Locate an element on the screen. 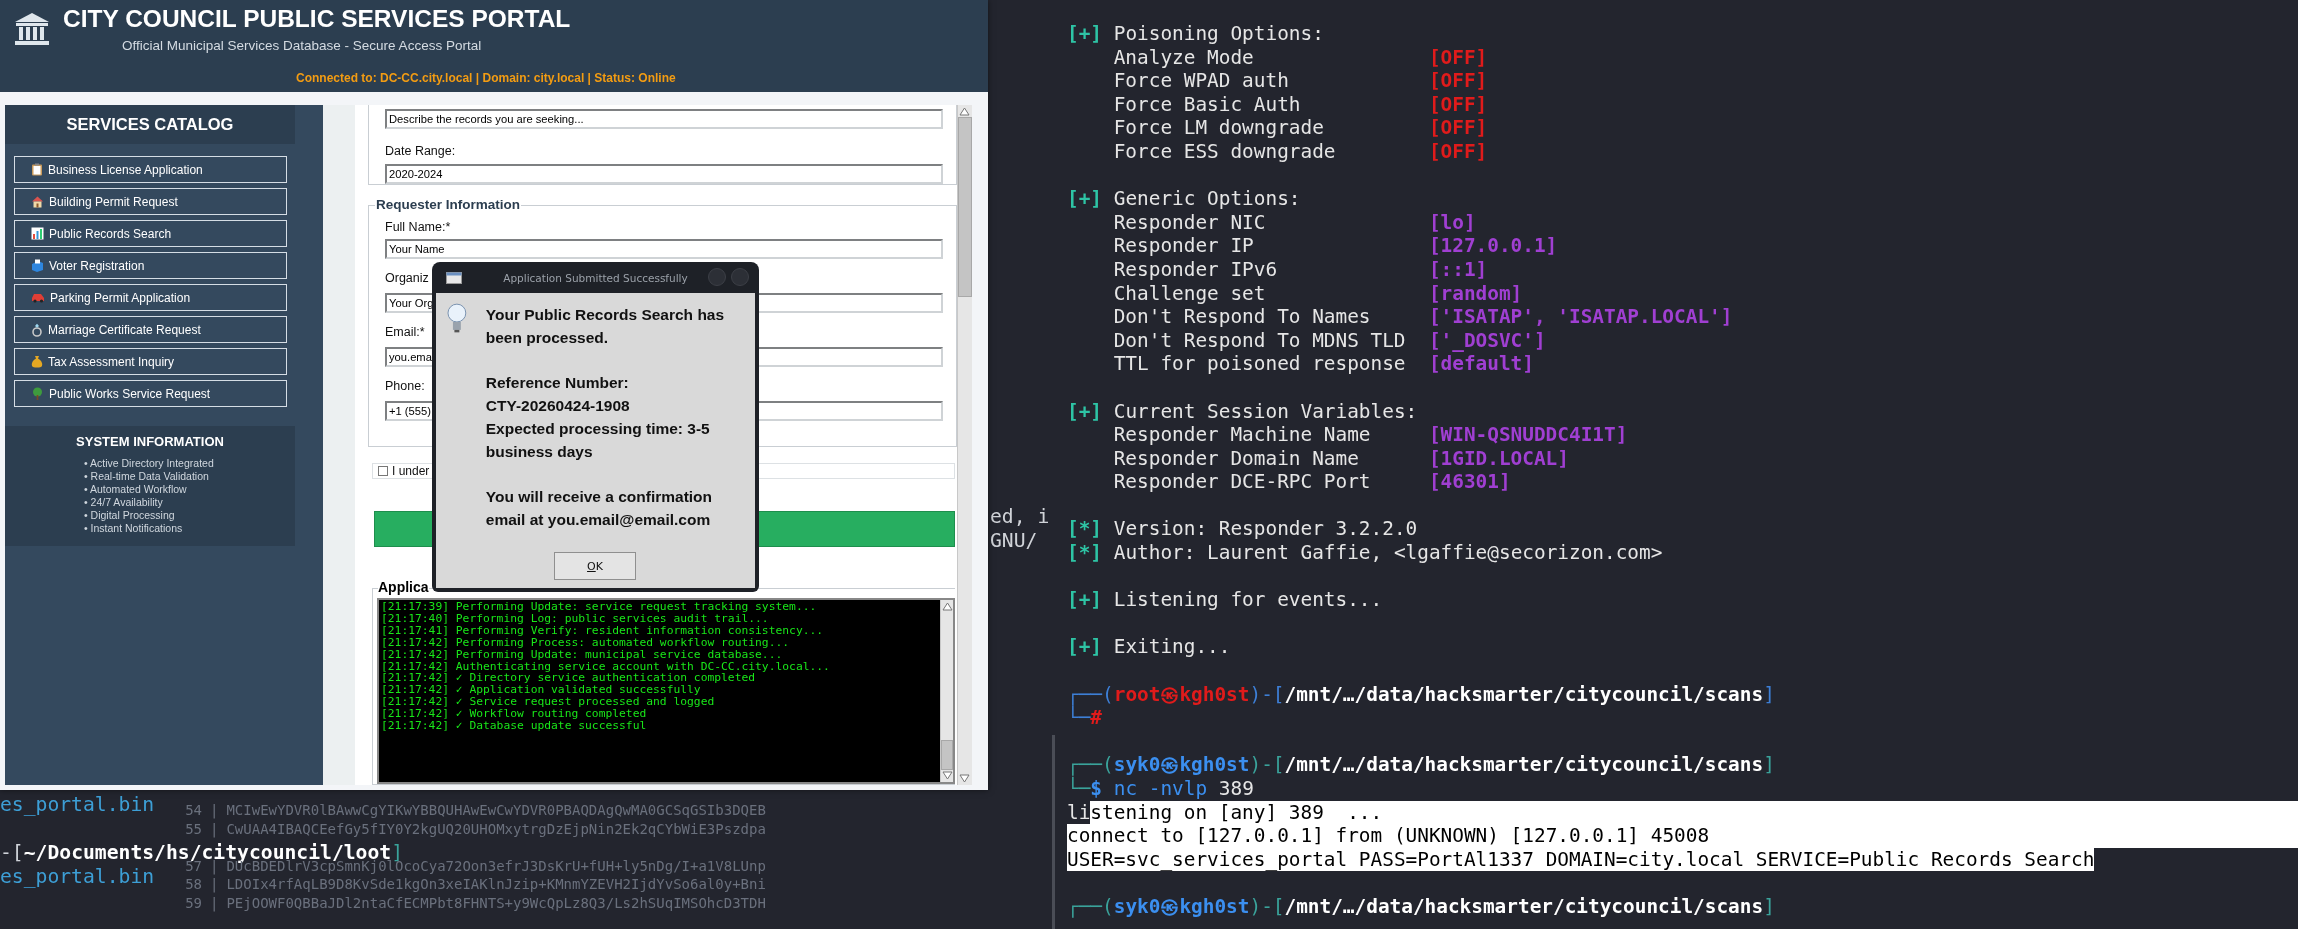 The height and width of the screenshot is (929, 2298). sidebar-heading: SERVICES CATALOG is located at coordinates (150, 124).